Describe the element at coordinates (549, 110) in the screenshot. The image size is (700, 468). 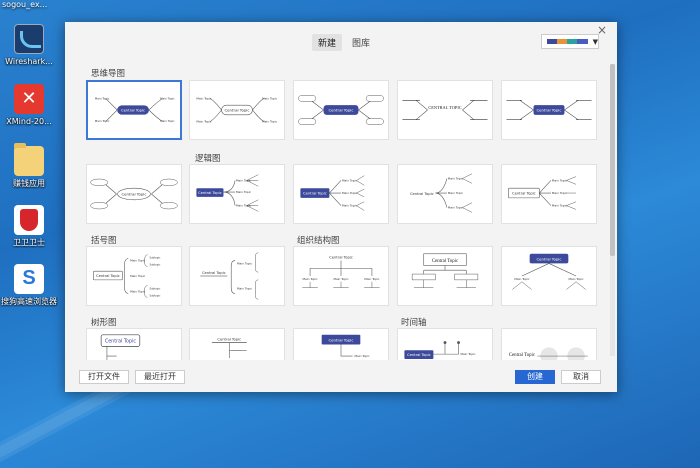
I see `template-mindmap-5: Central Topic` at that location.